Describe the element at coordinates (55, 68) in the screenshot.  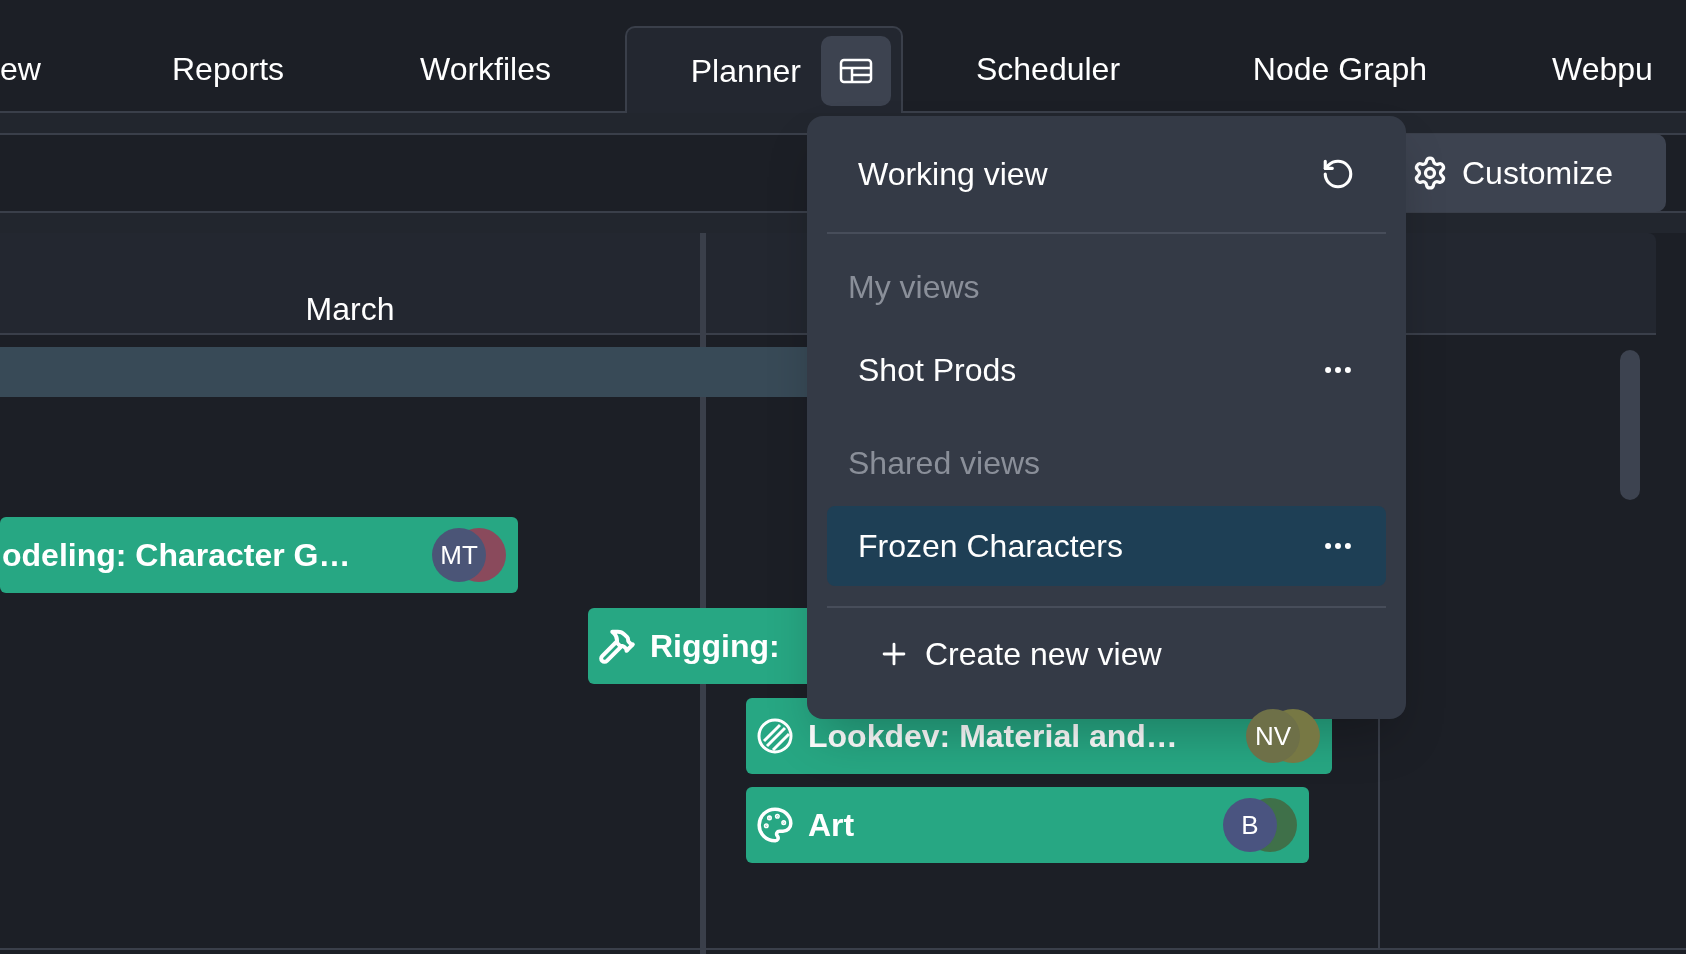
I see `tab: ew` at that location.